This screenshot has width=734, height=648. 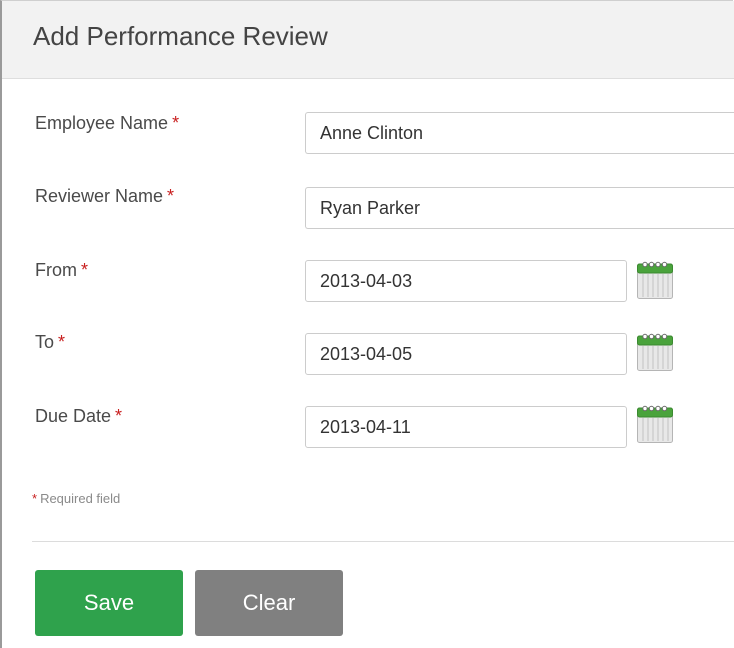 I want to click on employee-name-label-text: Employee Name, so click(x=102, y=123).